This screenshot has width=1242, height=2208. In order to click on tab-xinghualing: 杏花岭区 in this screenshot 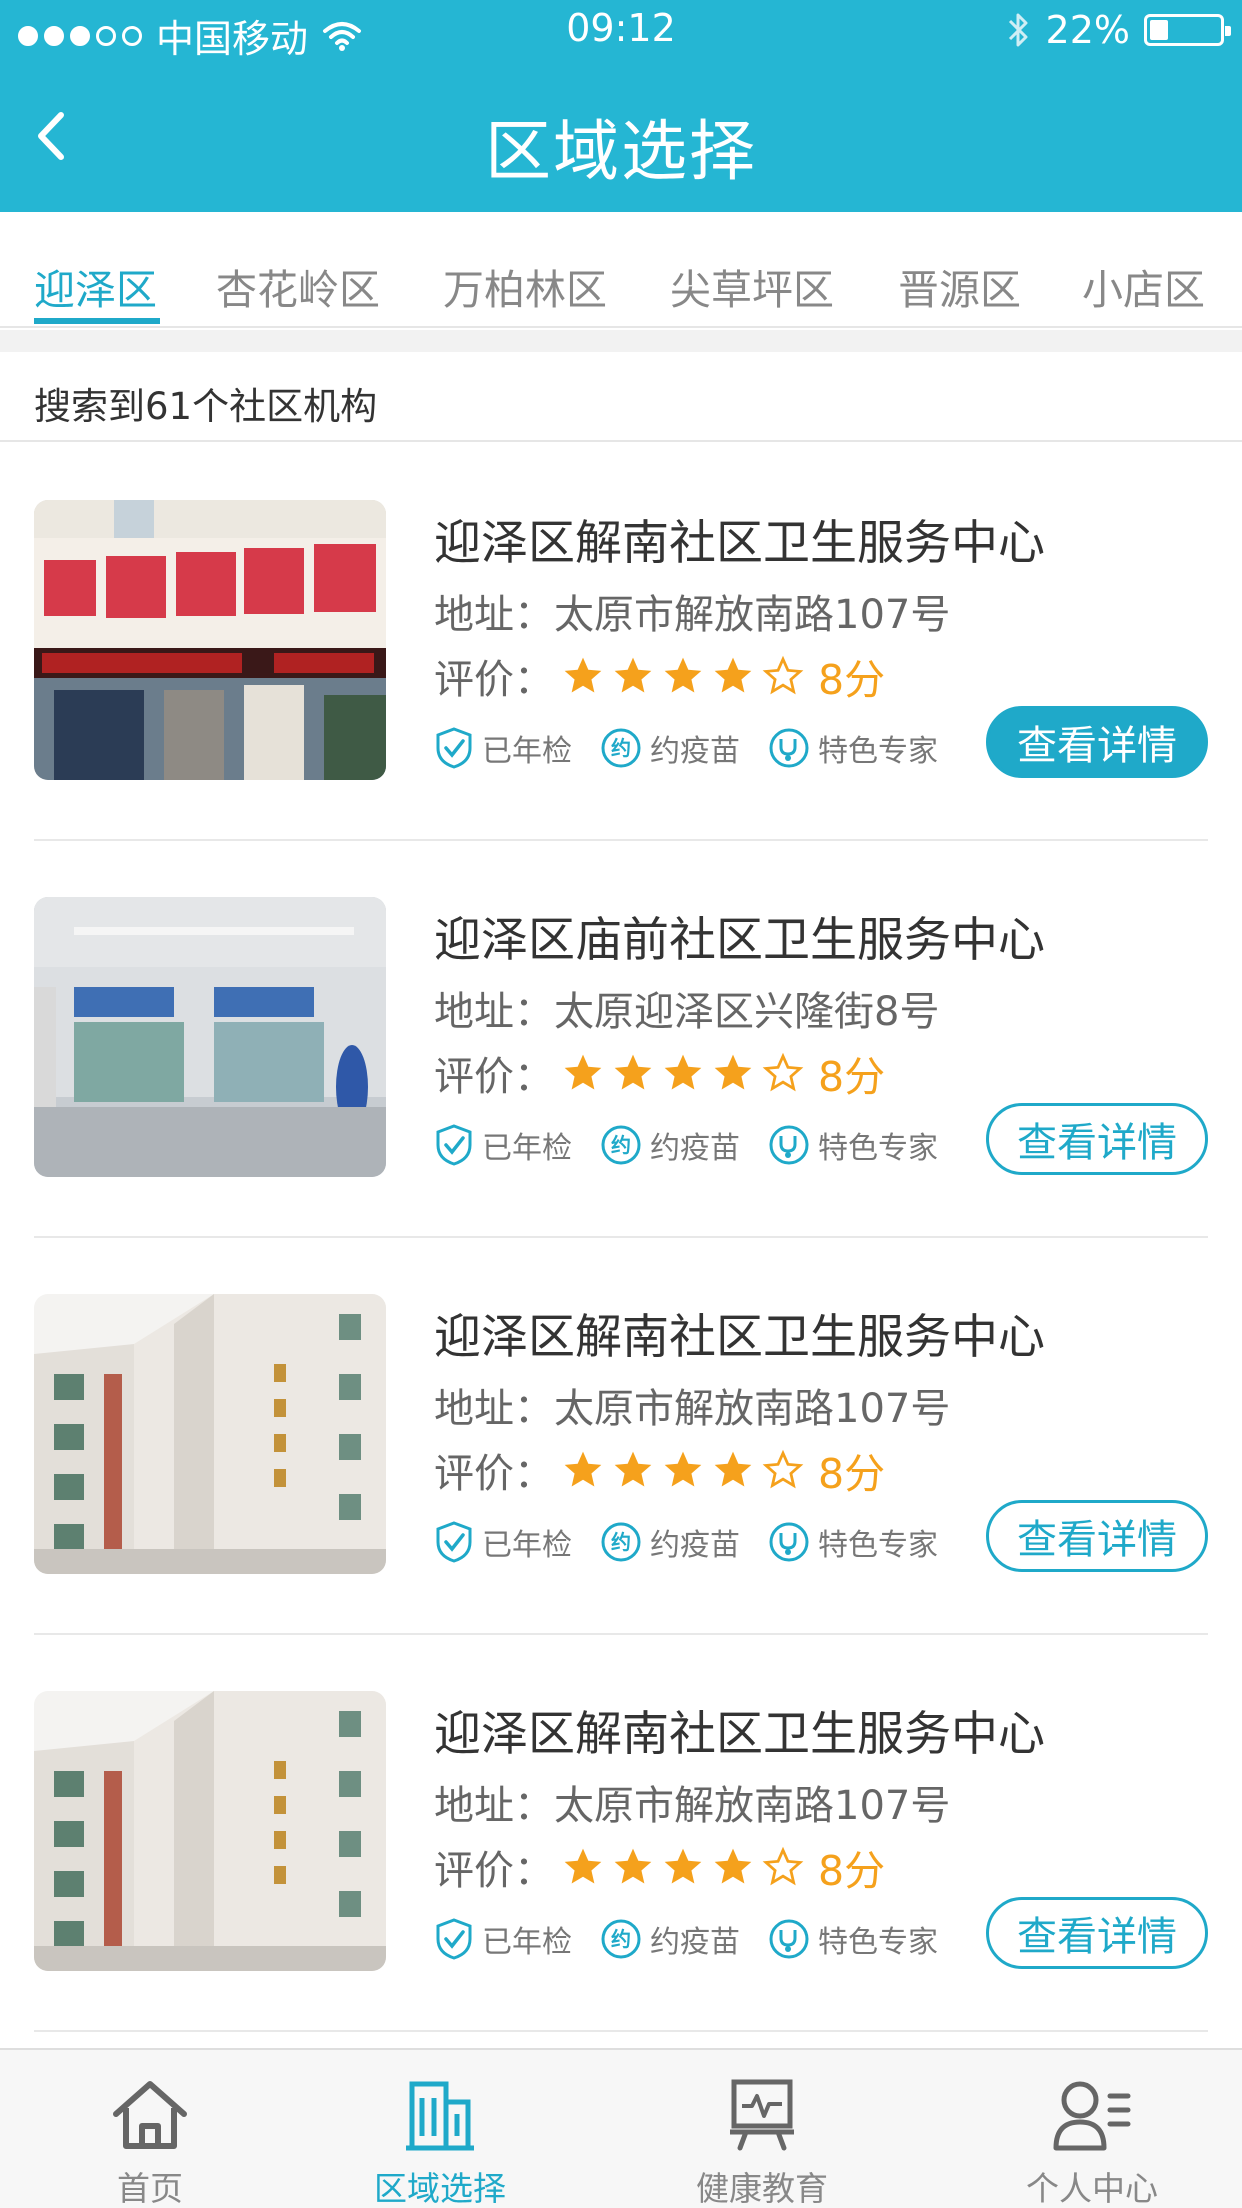, I will do `click(298, 286)`.